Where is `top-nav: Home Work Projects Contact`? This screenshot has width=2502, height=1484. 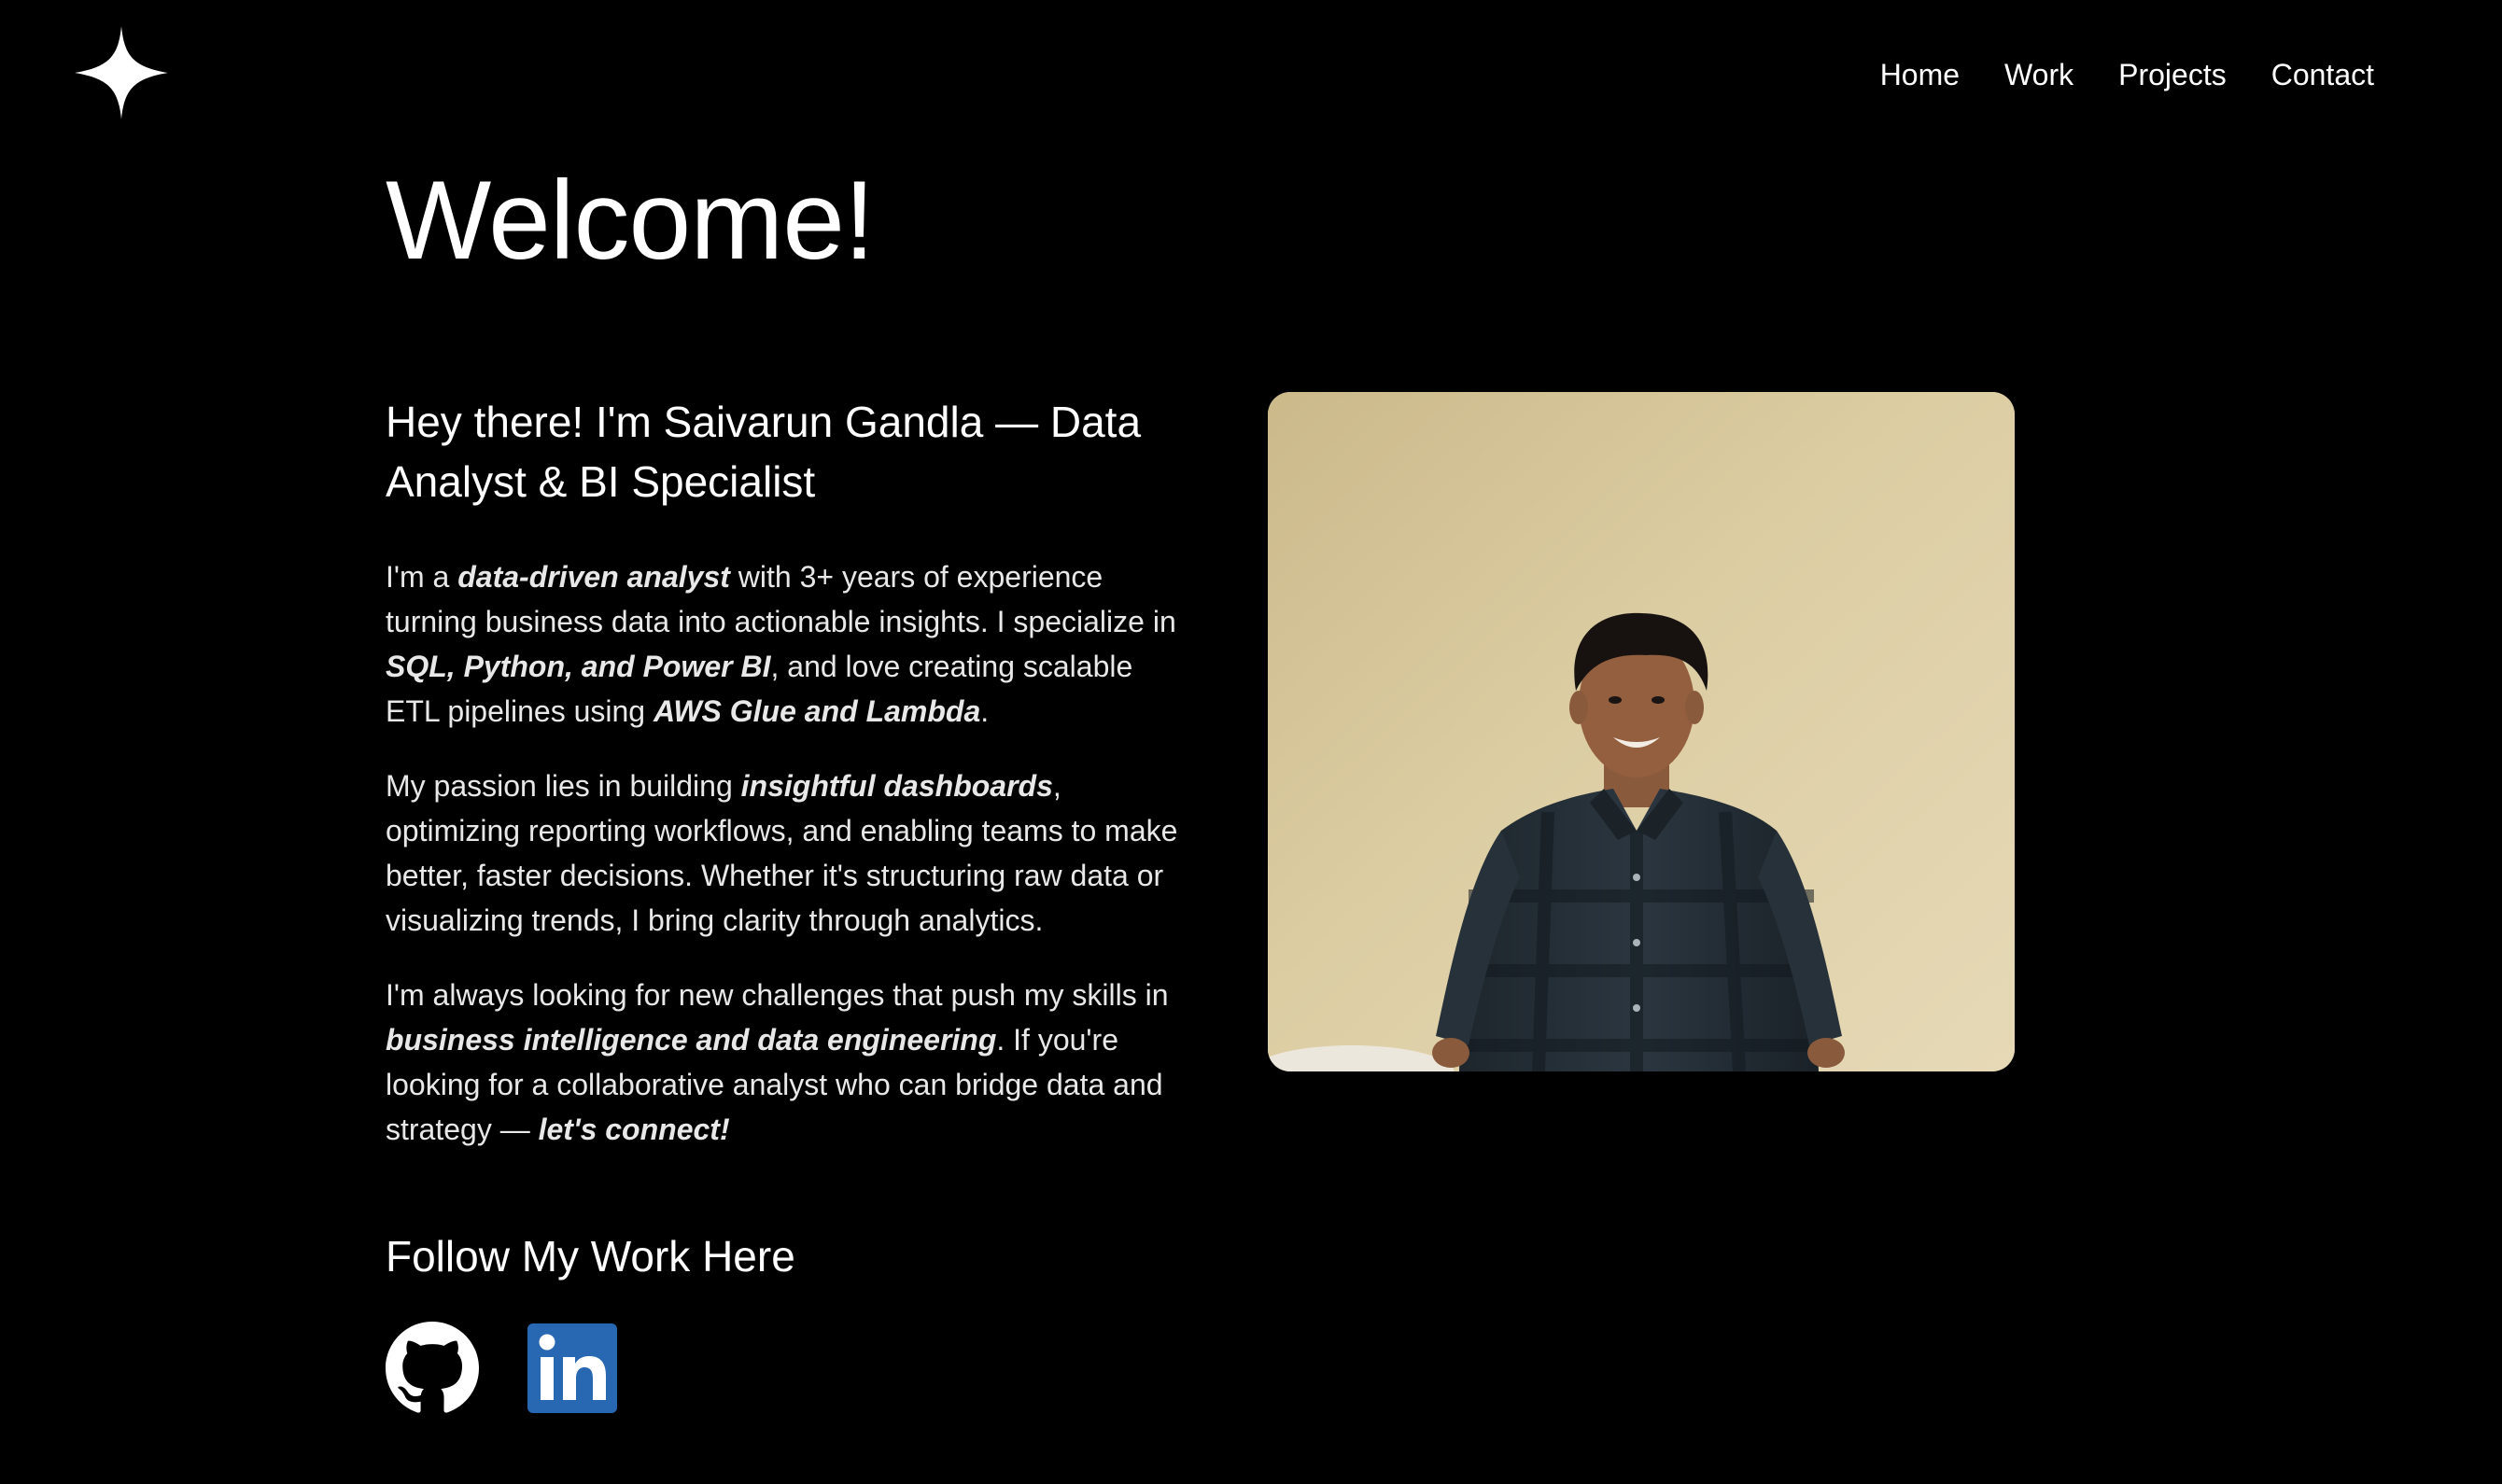
top-nav: Home Work Projects Contact is located at coordinates (2104, 74).